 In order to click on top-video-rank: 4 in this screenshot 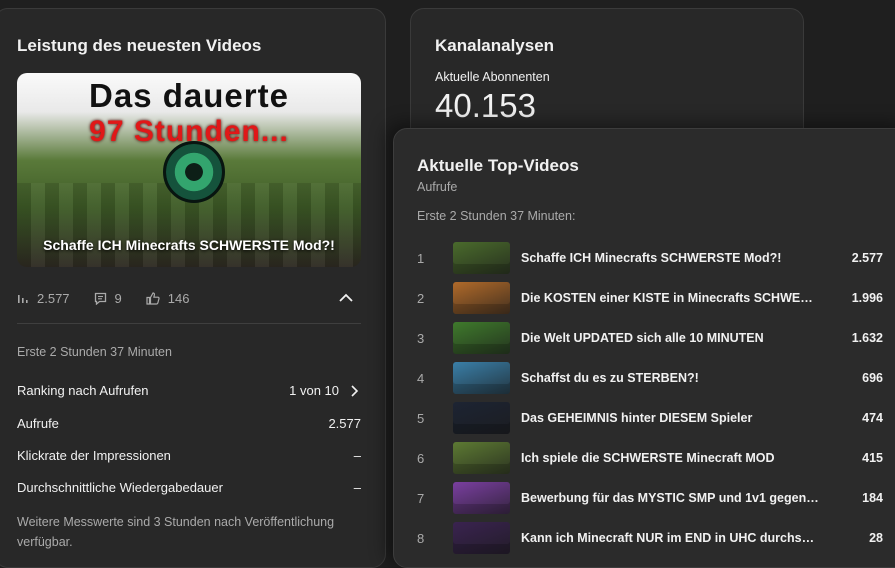, I will do `click(421, 378)`.